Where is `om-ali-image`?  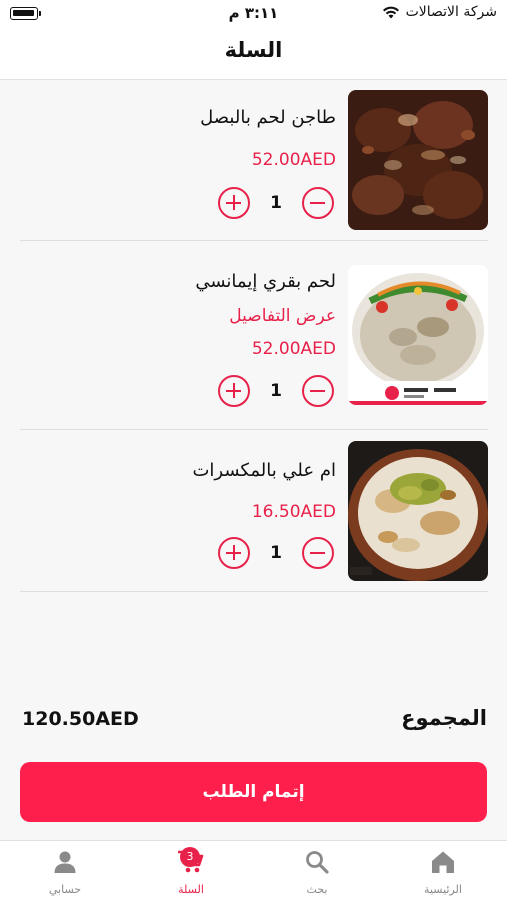
om-ali-image is located at coordinates (418, 511).